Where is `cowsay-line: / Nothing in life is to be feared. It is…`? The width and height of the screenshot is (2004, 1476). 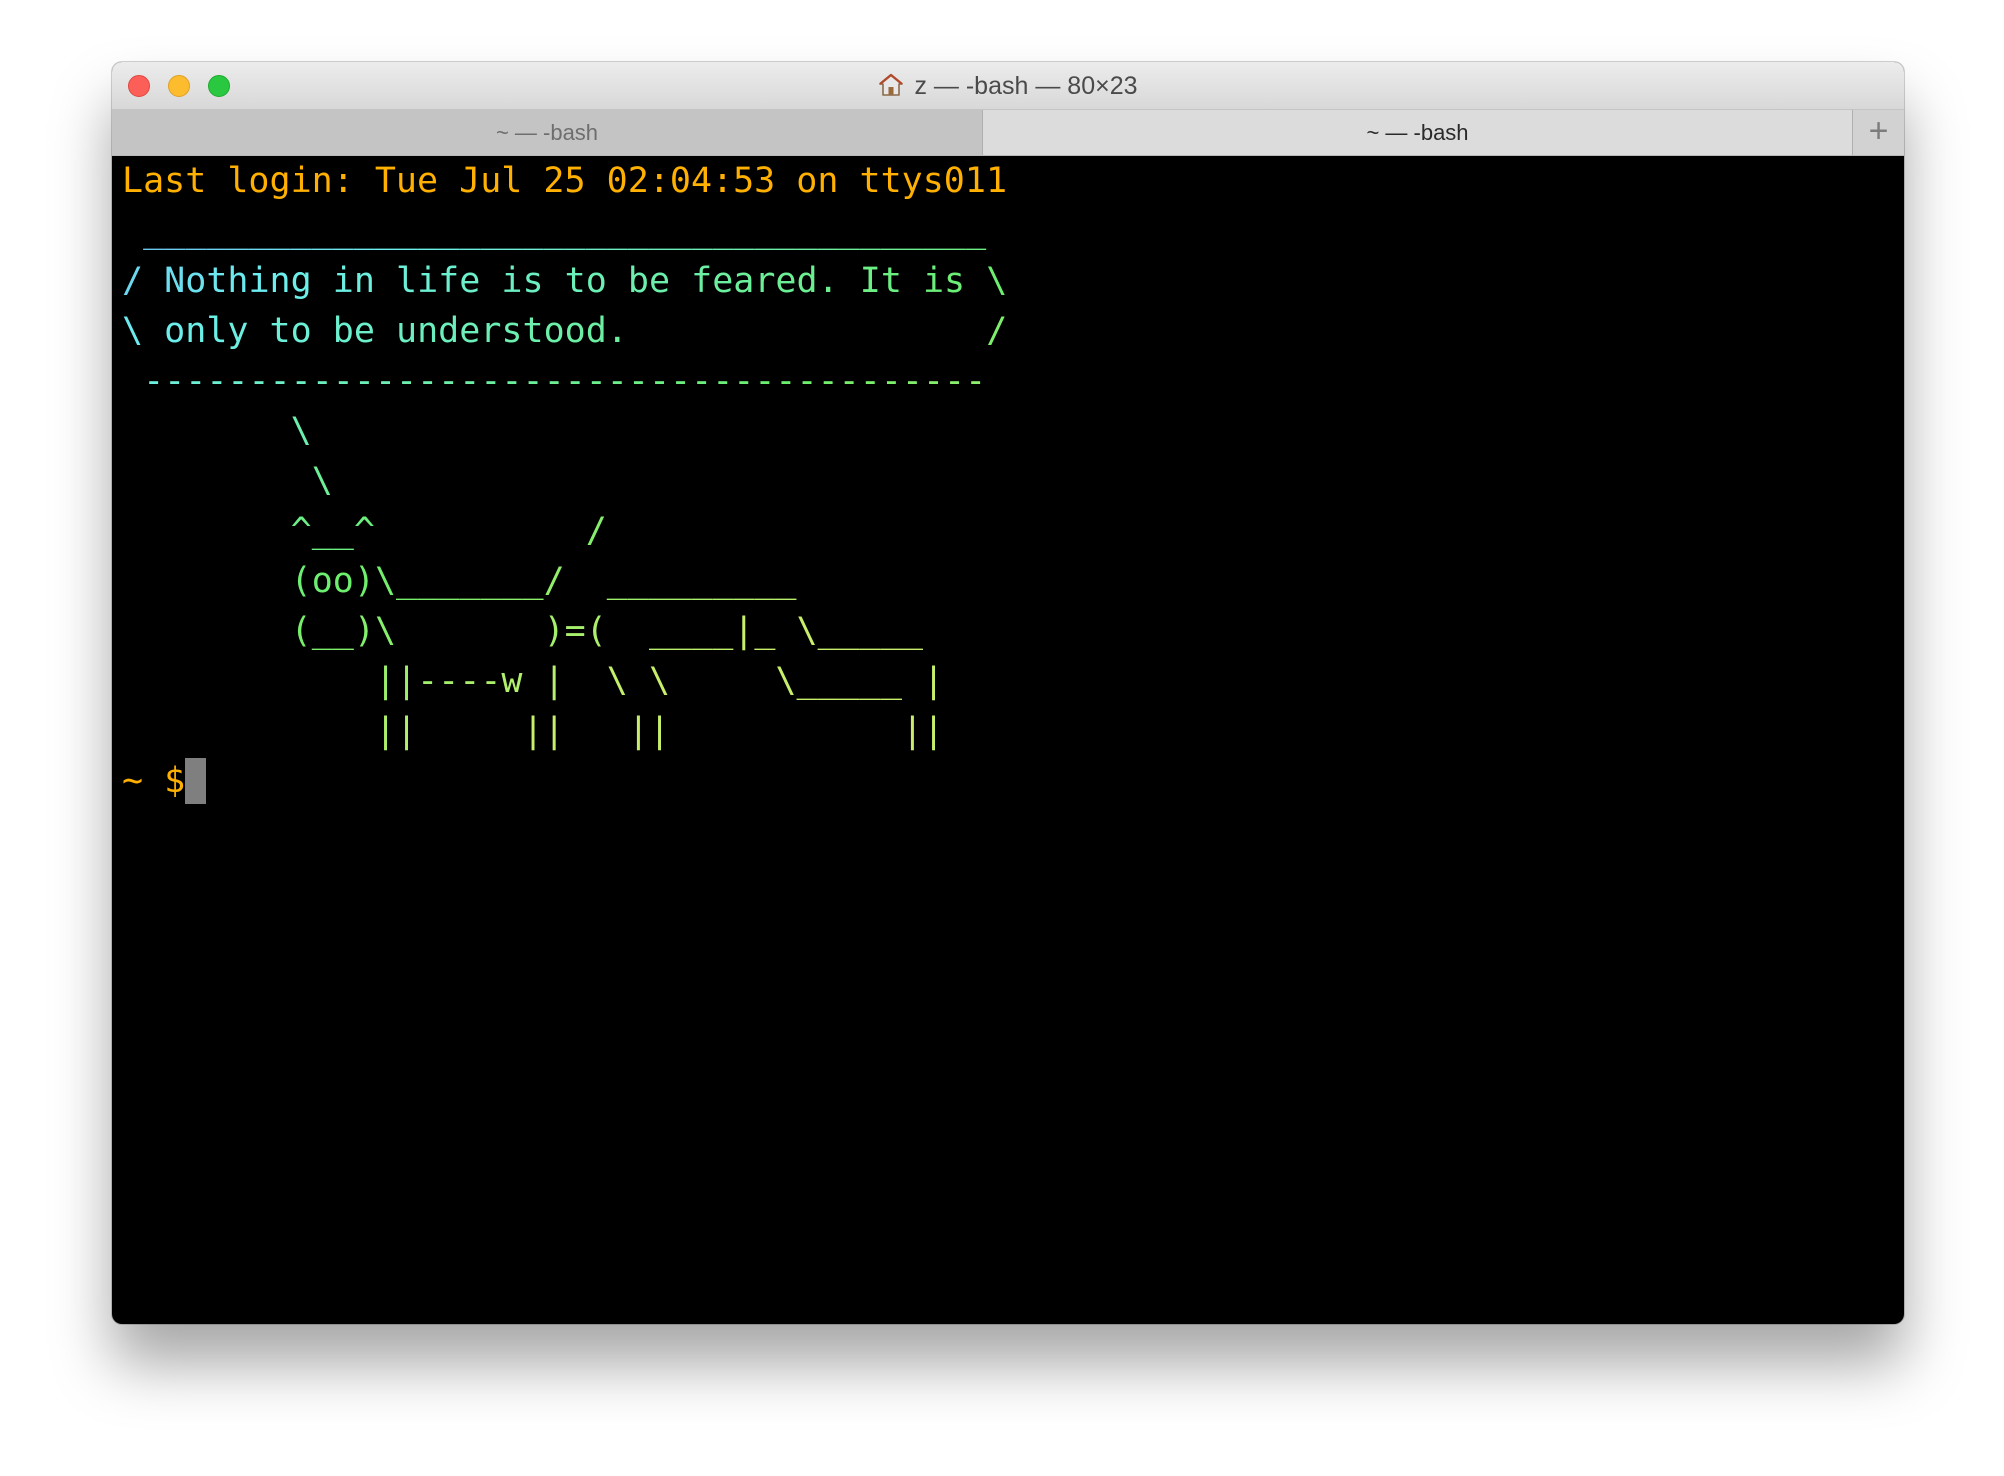
cowsay-line: / Nothing in life is to be feared. It is… is located at coordinates (565, 281).